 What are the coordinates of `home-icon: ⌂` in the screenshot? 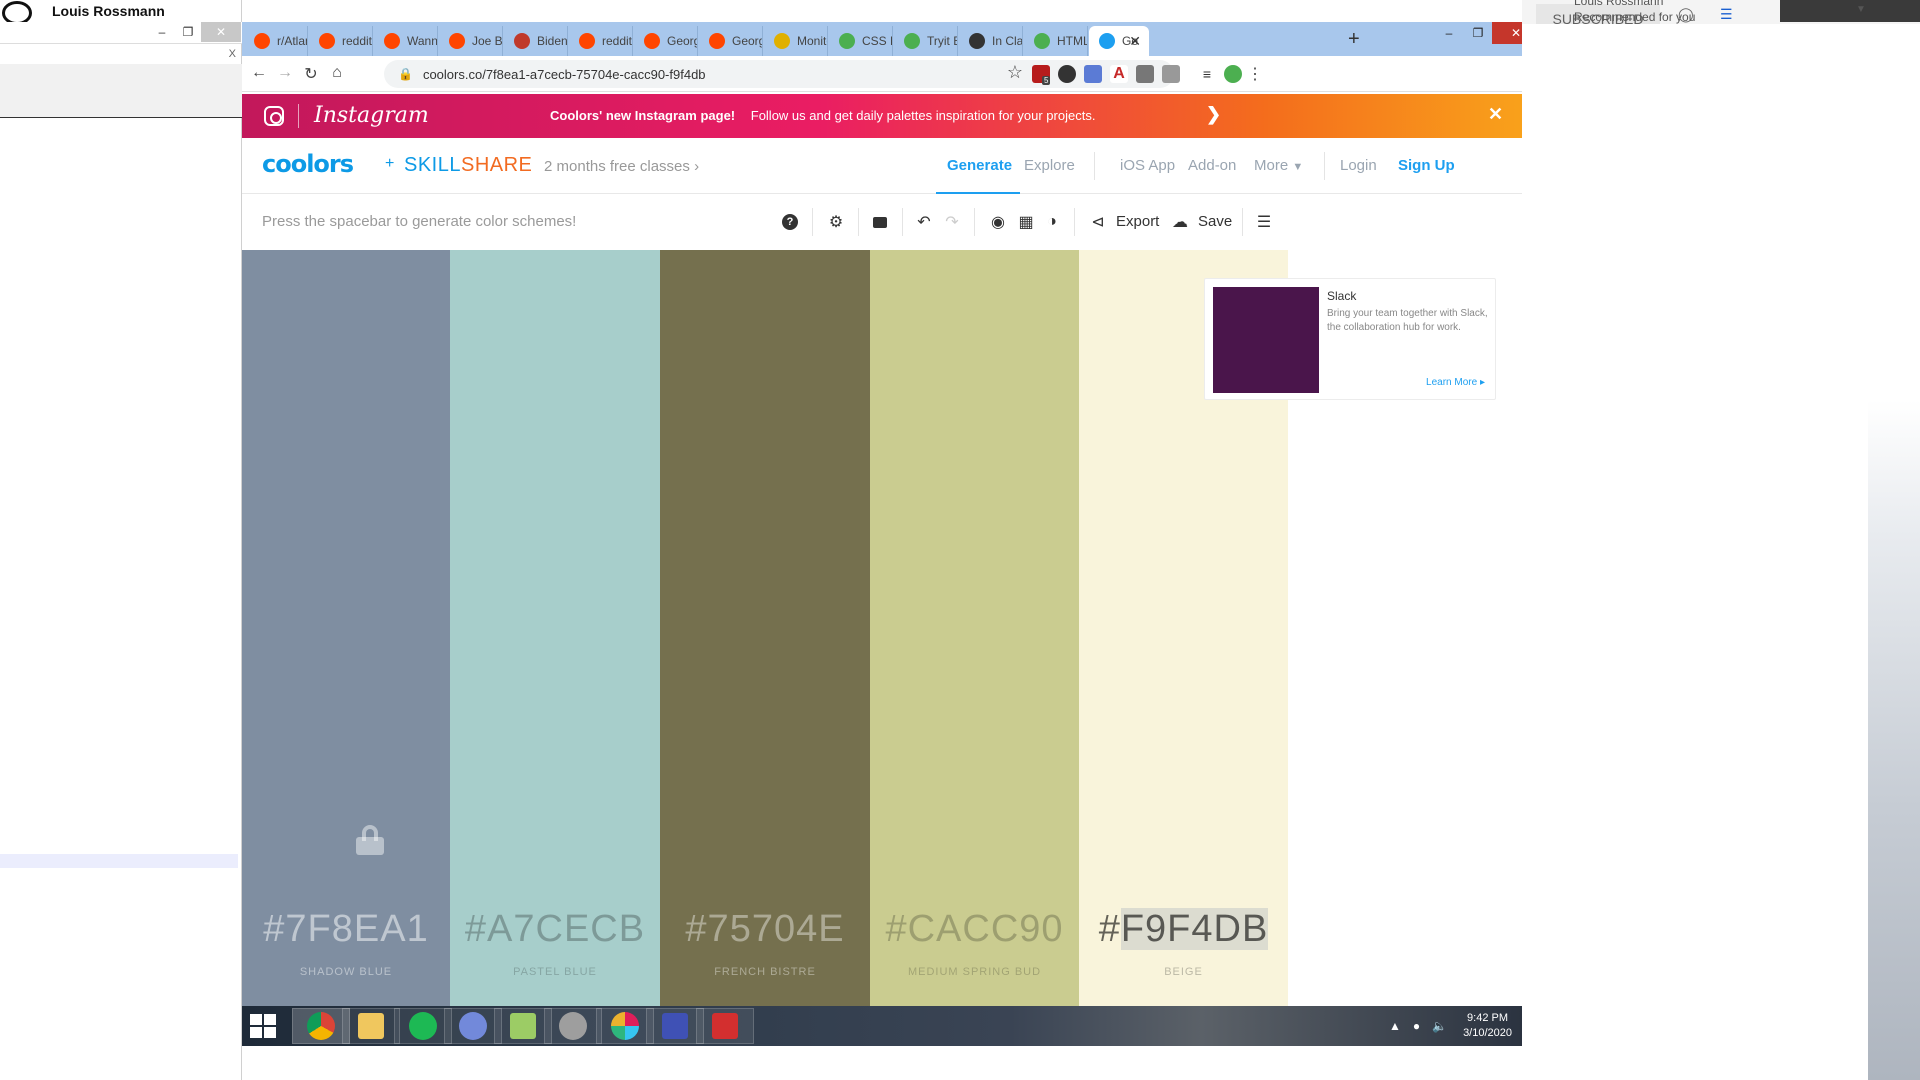 It's located at (337, 73).